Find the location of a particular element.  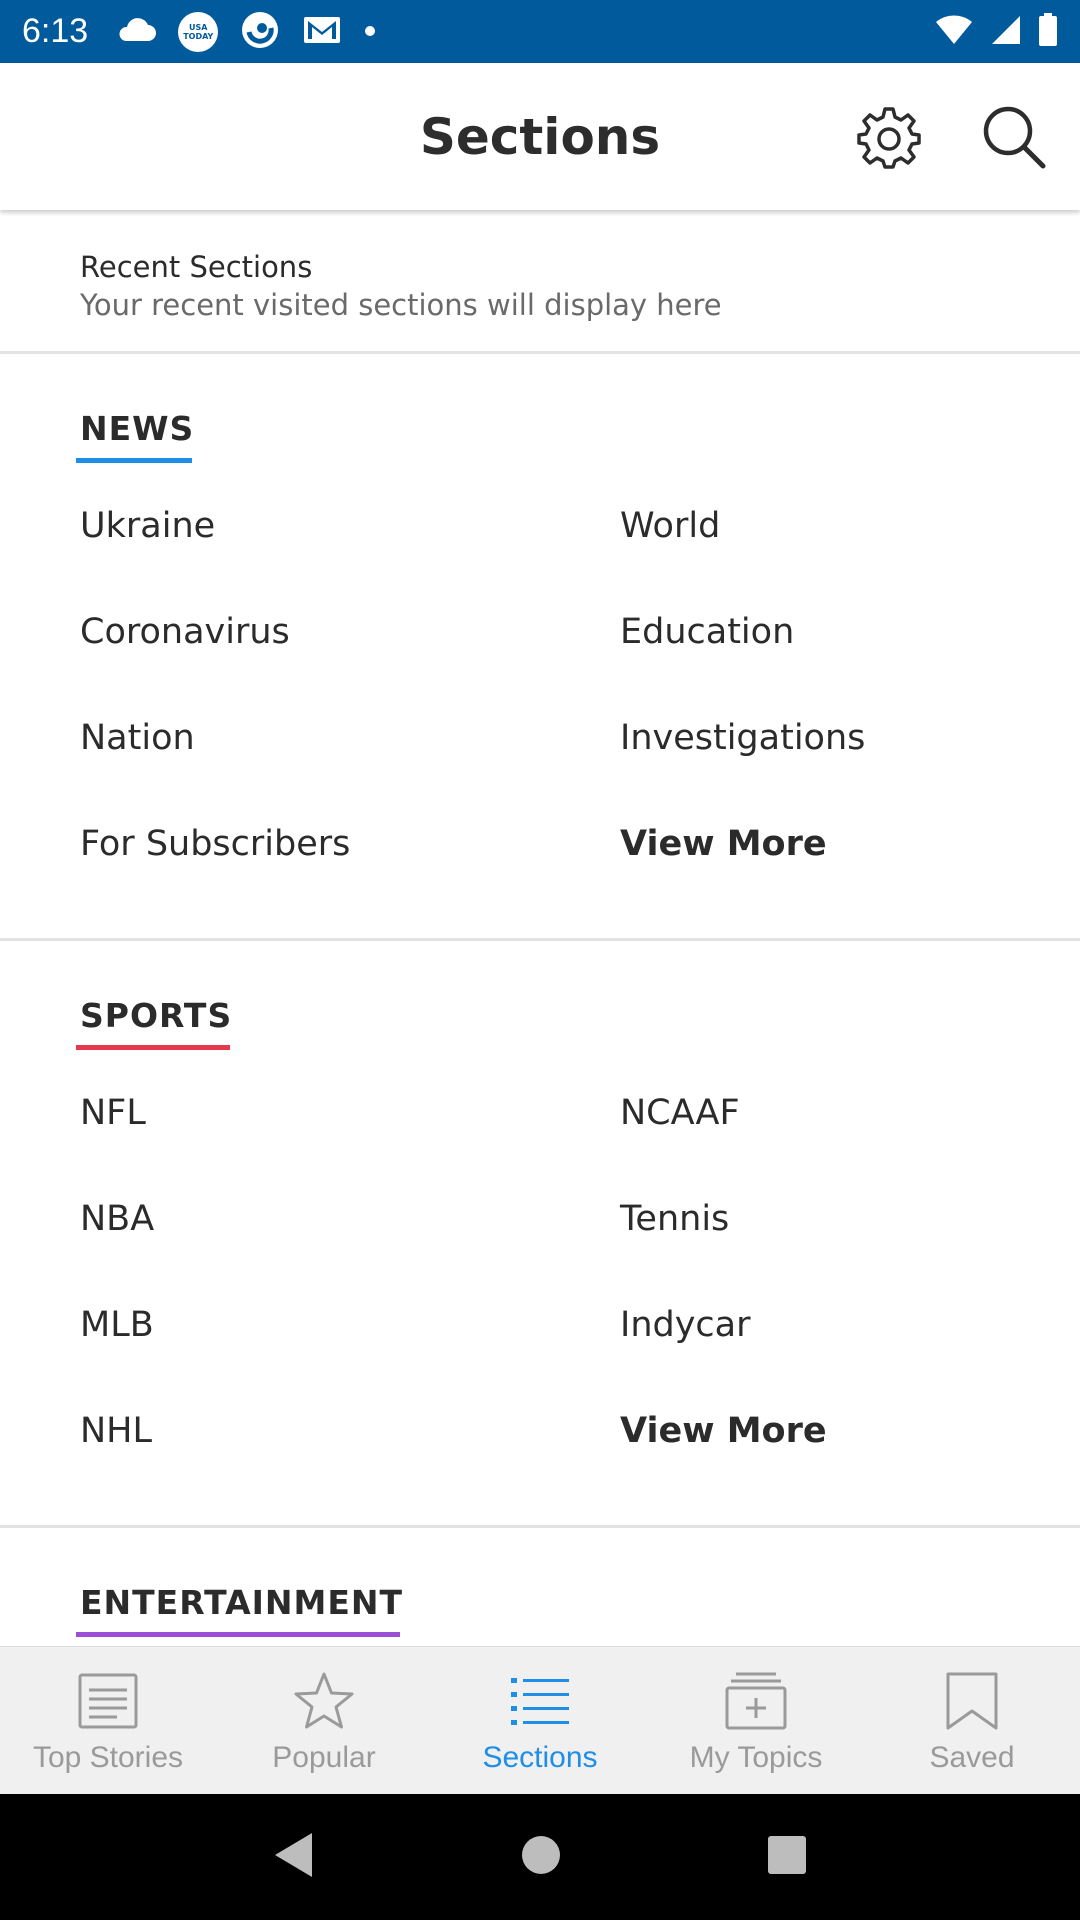

signal-icon is located at coordinates (1006, 32).